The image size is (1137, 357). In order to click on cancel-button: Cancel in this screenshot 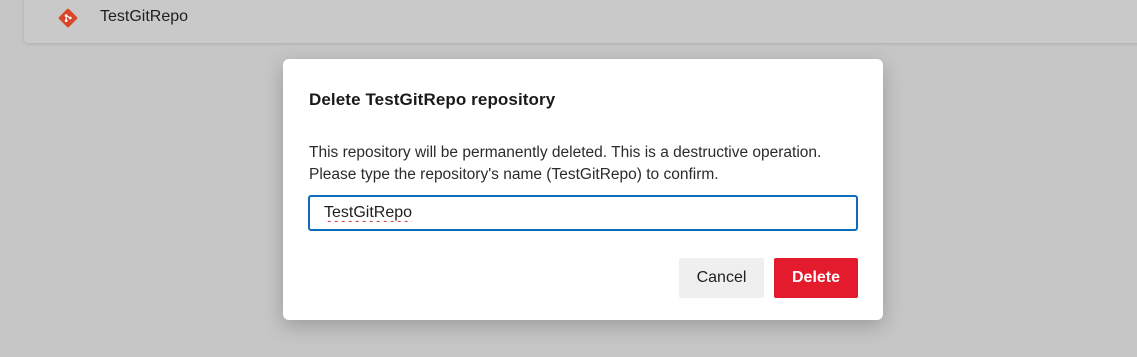, I will do `click(721, 278)`.